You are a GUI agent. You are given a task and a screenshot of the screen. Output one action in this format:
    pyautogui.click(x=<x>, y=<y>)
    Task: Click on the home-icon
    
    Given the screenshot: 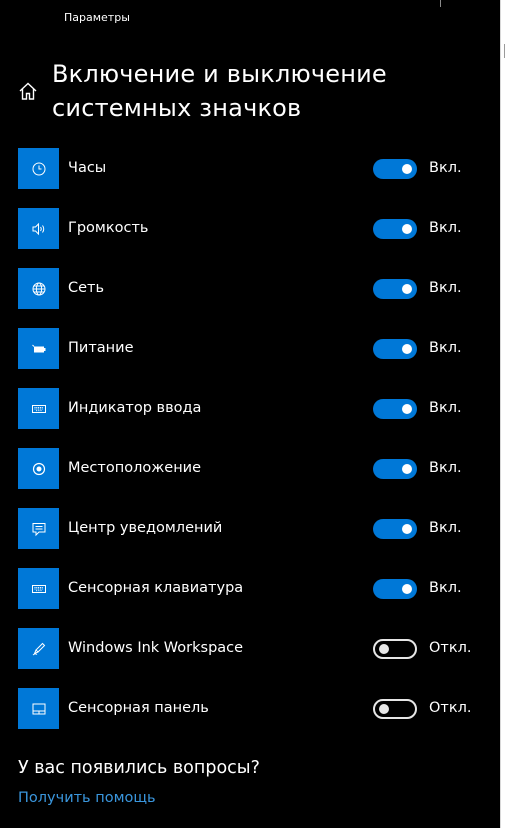 What is the action you would take?
    pyautogui.click(x=28, y=91)
    